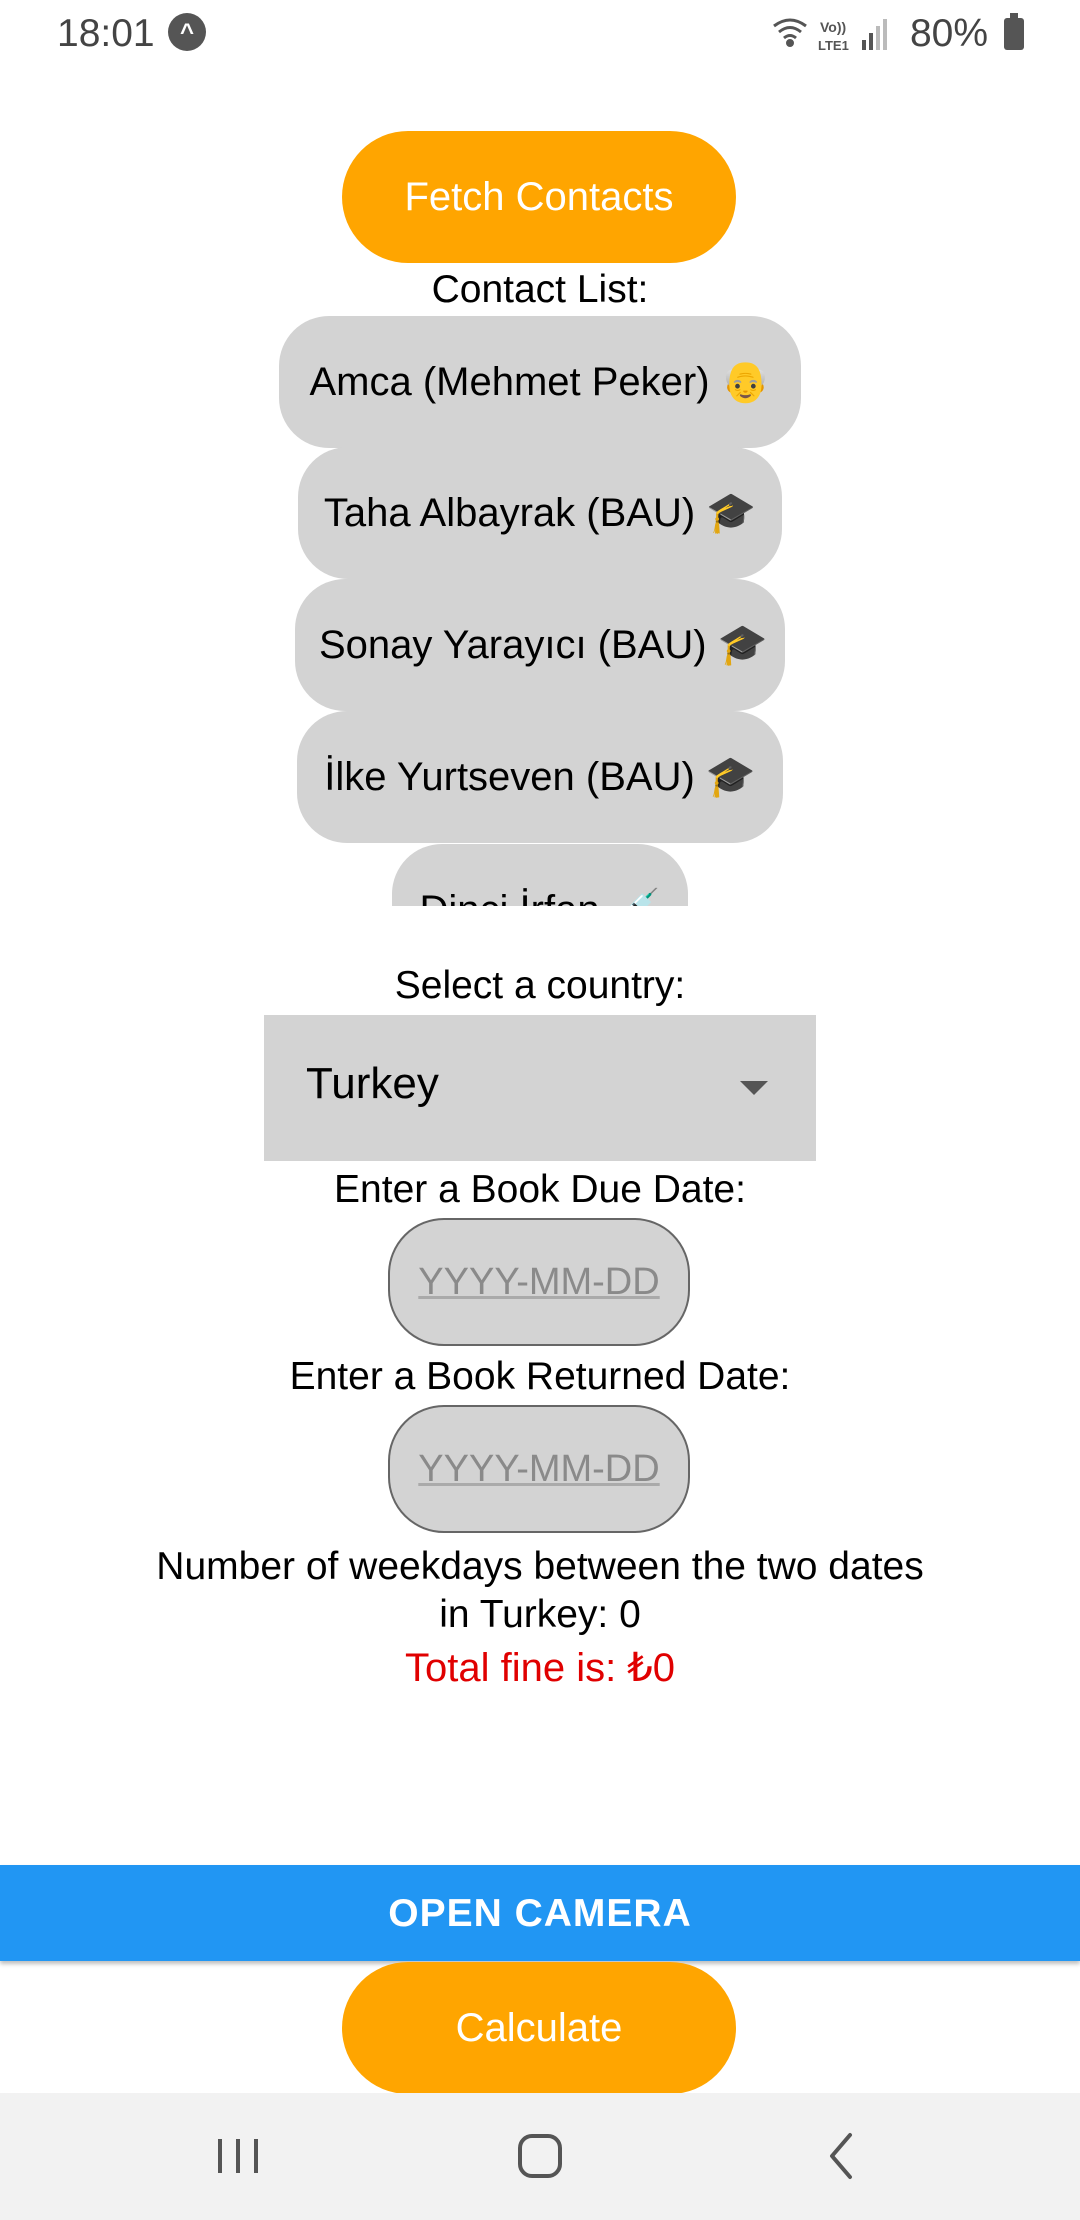 Image resolution: width=1080 pixels, height=2220 pixels. What do you see at coordinates (372, 1083) in the screenshot?
I see `selected-country: Turkey` at bounding box center [372, 1083].